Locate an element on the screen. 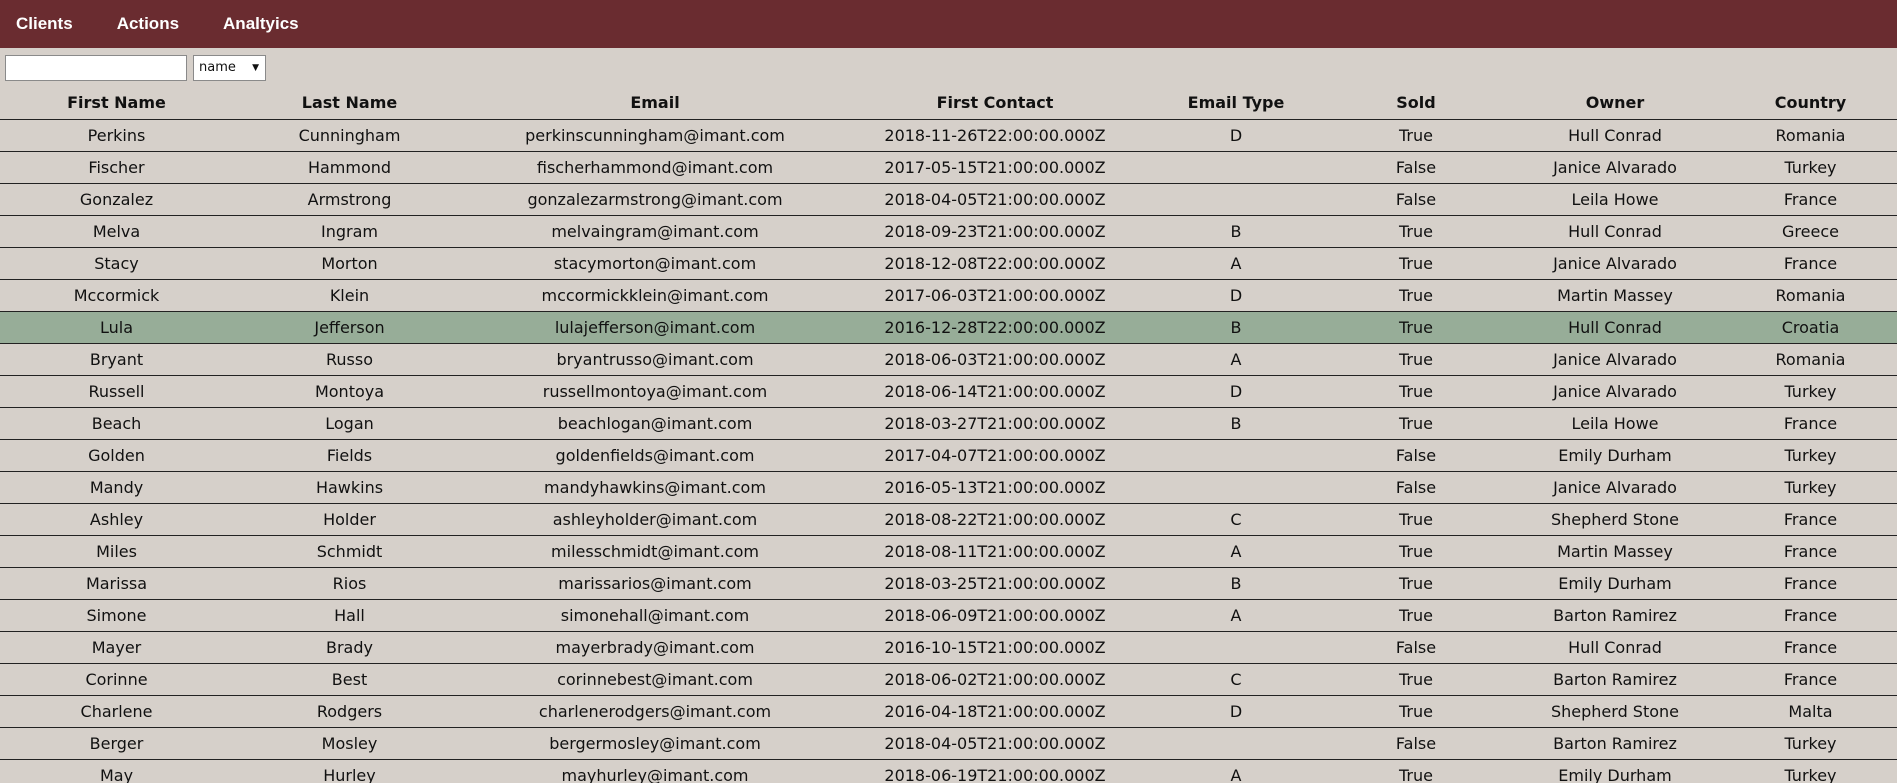 This screenshot has width=1897, height=783. cell-first-name: Fischer is located at coordinates (116, 167).